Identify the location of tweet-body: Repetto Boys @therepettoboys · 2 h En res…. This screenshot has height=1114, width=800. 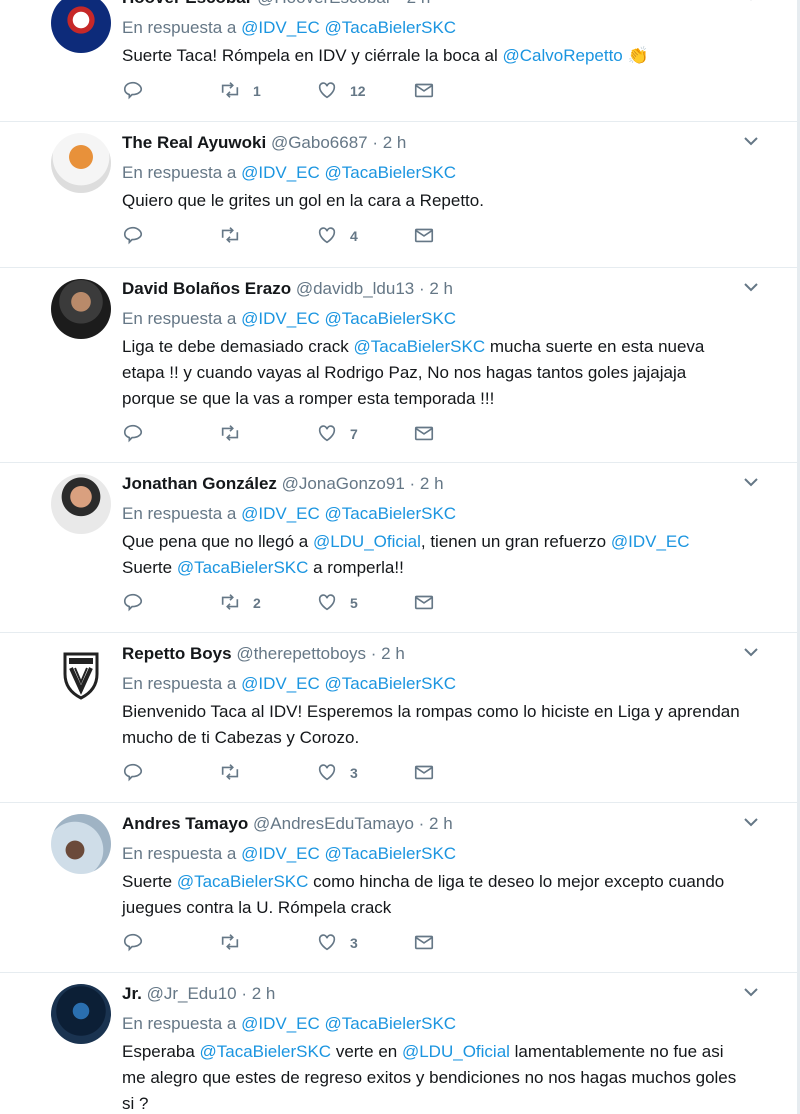
(459, 709).